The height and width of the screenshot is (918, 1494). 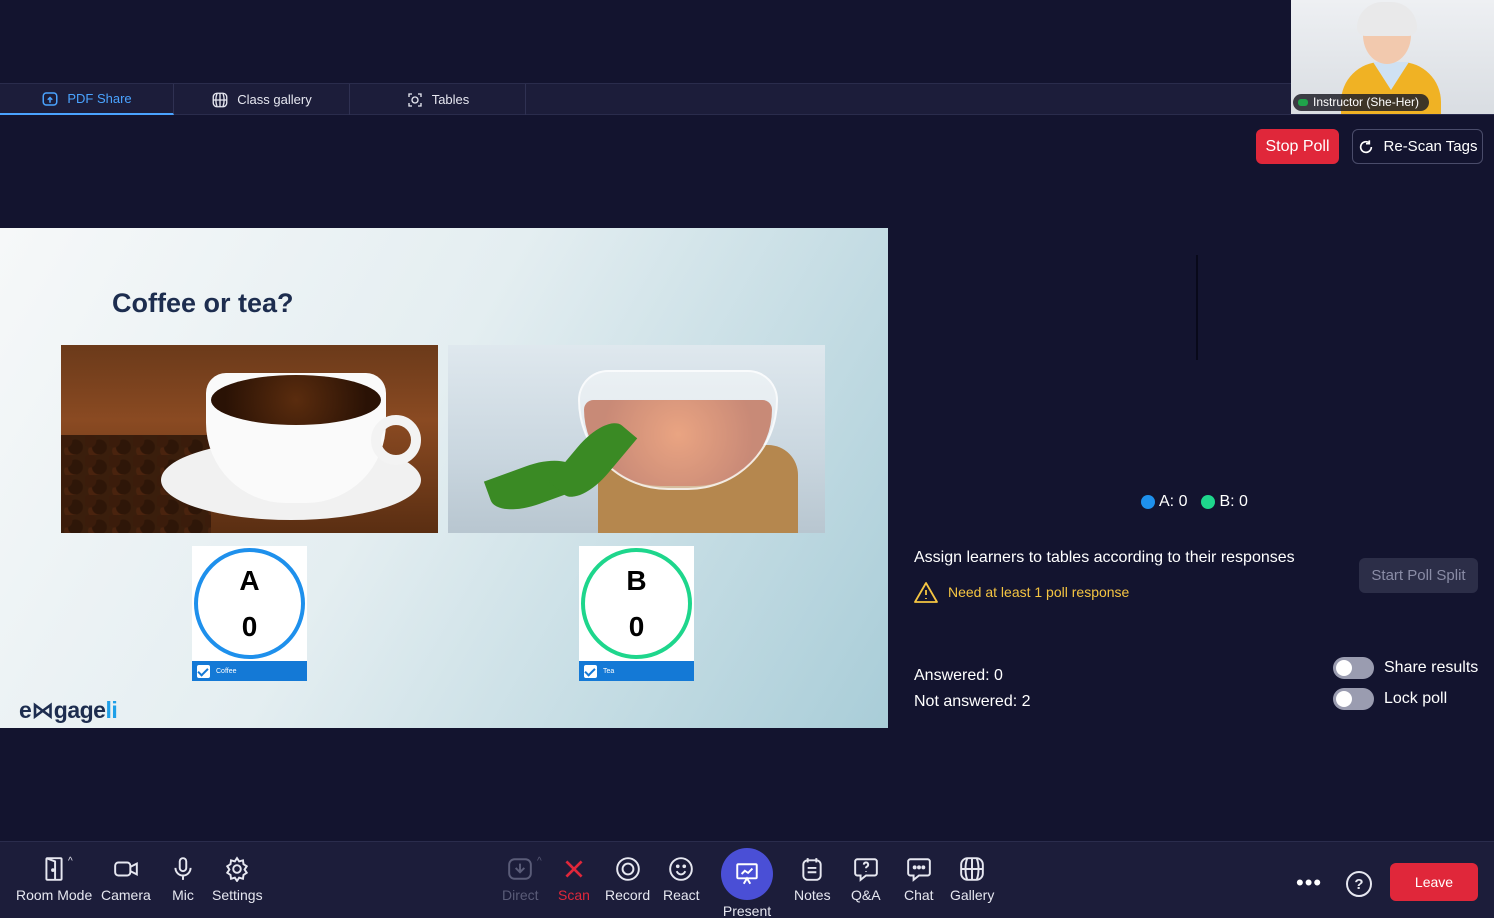 What do you see at coordinates (1392, 57) in the screenshot?
I see `instructor-video-tile: Instructor (She-Her)` at bounding box center [1392, 57].